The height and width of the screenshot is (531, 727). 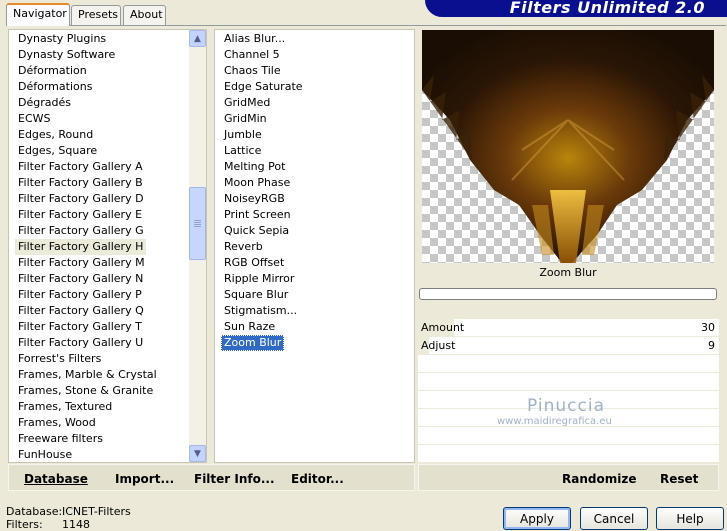 What do you see at coordinates (243, 135) in the screenshot?
I see `list-item: Jumble` at bounding box center [243, 135].